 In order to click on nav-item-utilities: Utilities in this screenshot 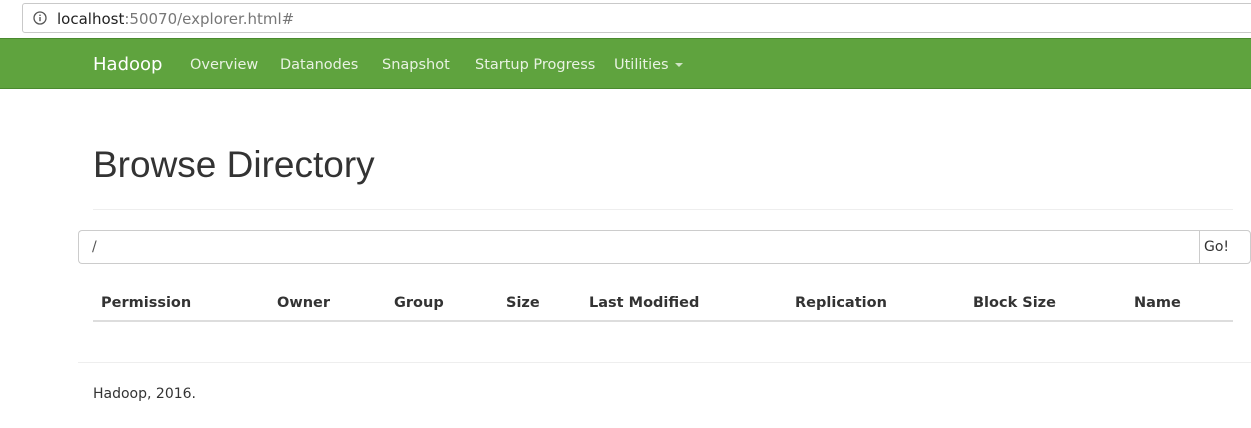, I will do `click(648, 65)`.